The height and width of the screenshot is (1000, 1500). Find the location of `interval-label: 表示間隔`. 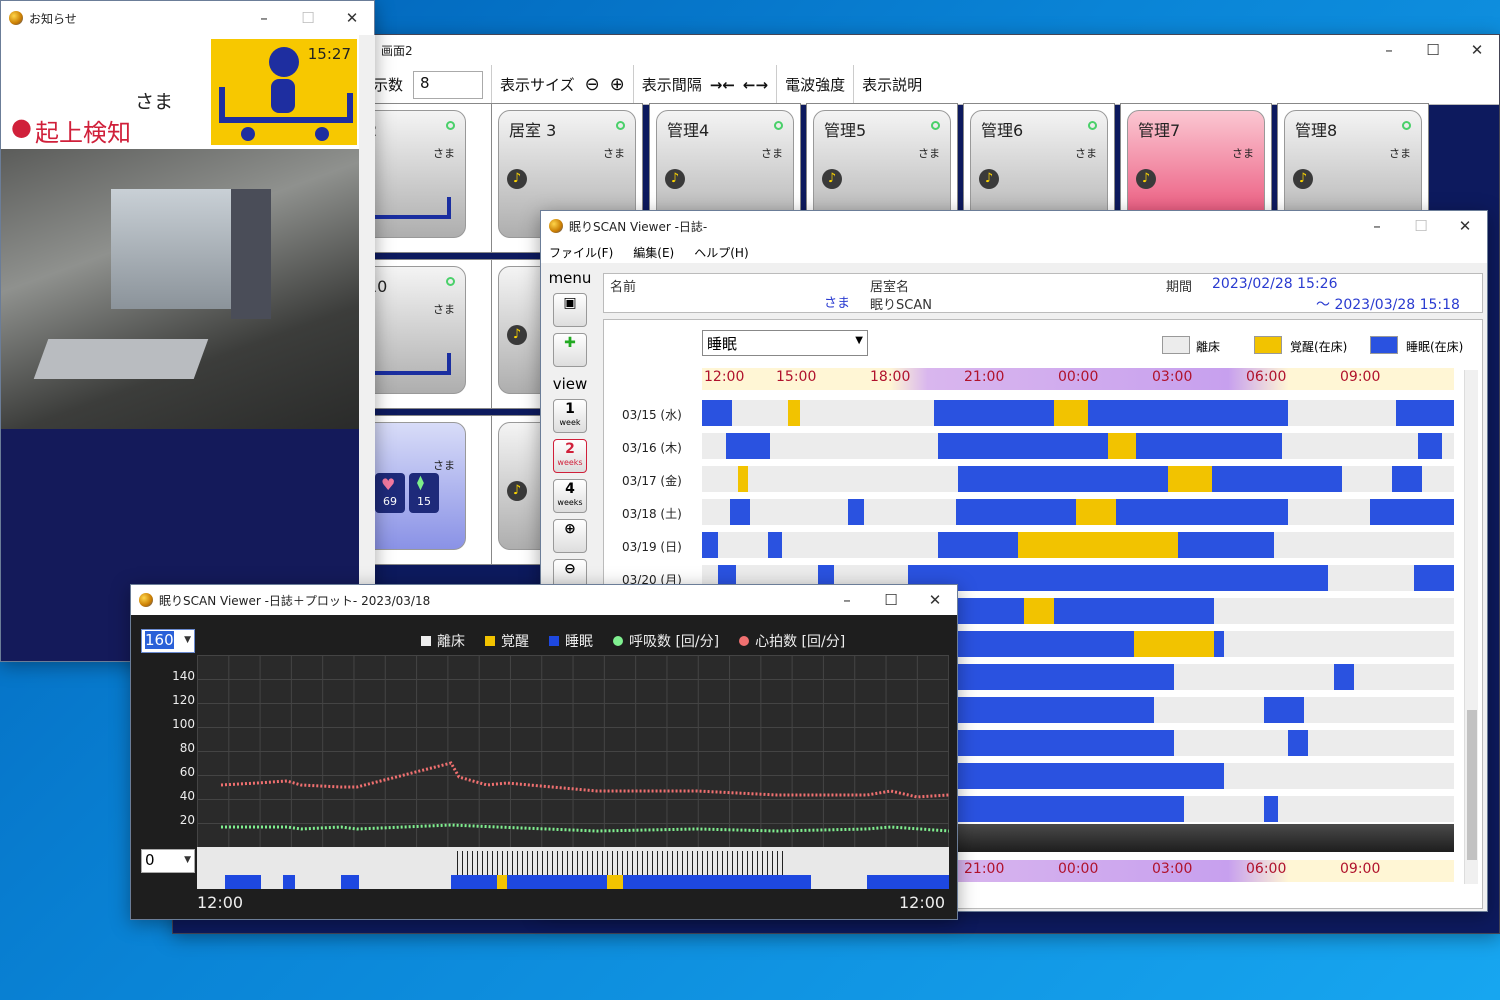

interval-label: 表示間隔 is located at coordinates (671, 85).